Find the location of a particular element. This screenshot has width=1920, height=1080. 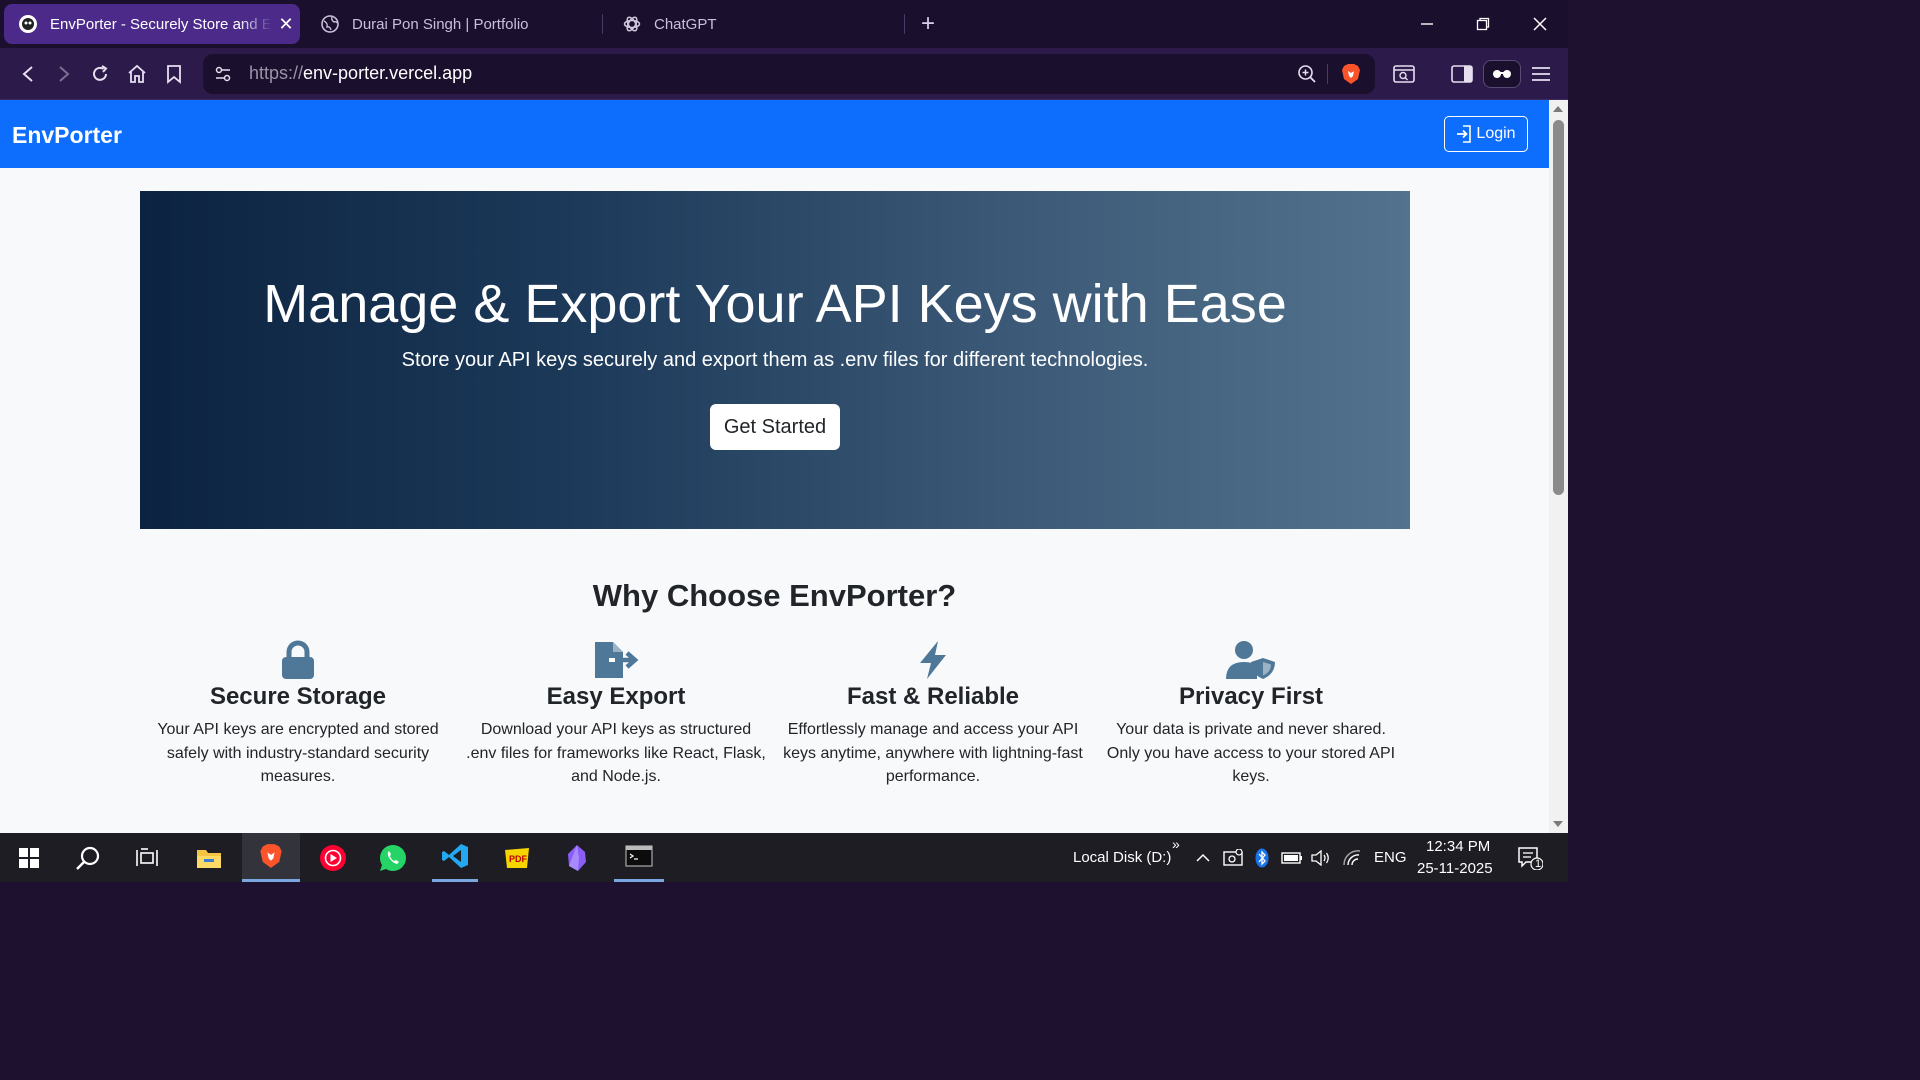

task-view-button is located at coordinates (147, 857).